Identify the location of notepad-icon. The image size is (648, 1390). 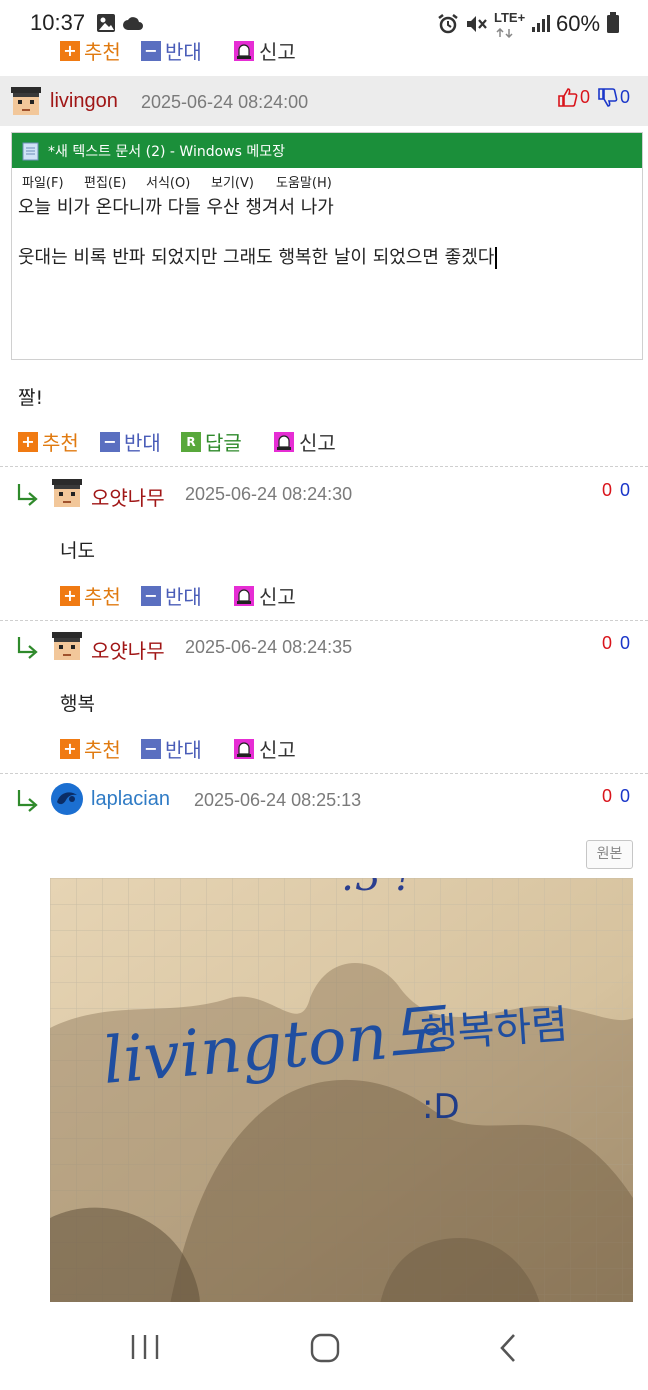
(30, 151).